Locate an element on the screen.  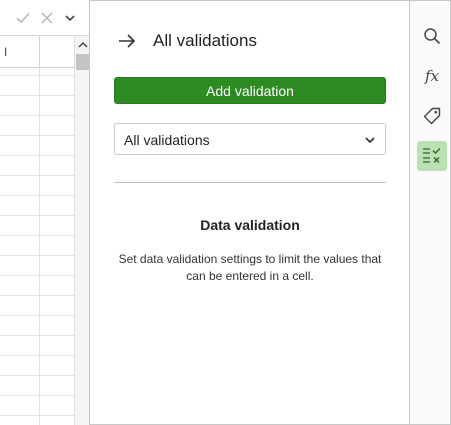
panel-title: All validations is located at coordinates (205, 40).